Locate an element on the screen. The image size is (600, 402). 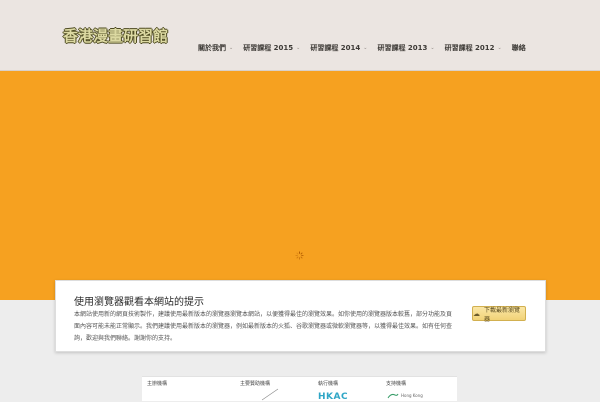
hong-kong-brand-icon is located at coordinates (393, 396).